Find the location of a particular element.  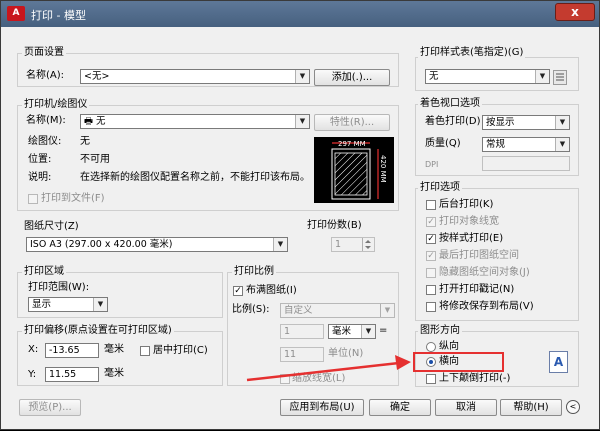

apply-to-layout-button: 应用到布局(U) is located at coordinates (322, 407).